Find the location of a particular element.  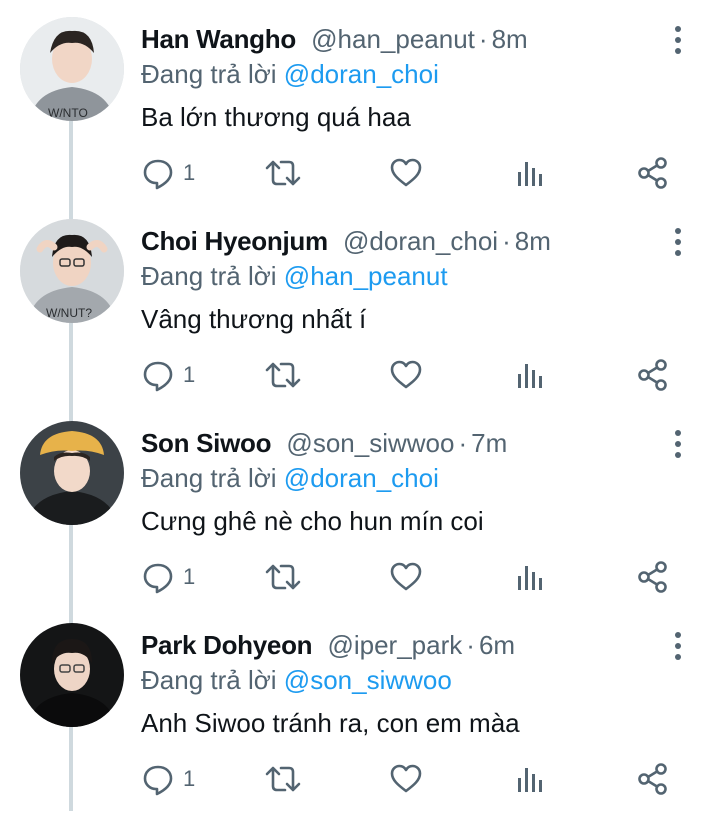

tweet-header: Choi Hyeonjum @doran_choi · 8m is located at coordinates (346, 242).